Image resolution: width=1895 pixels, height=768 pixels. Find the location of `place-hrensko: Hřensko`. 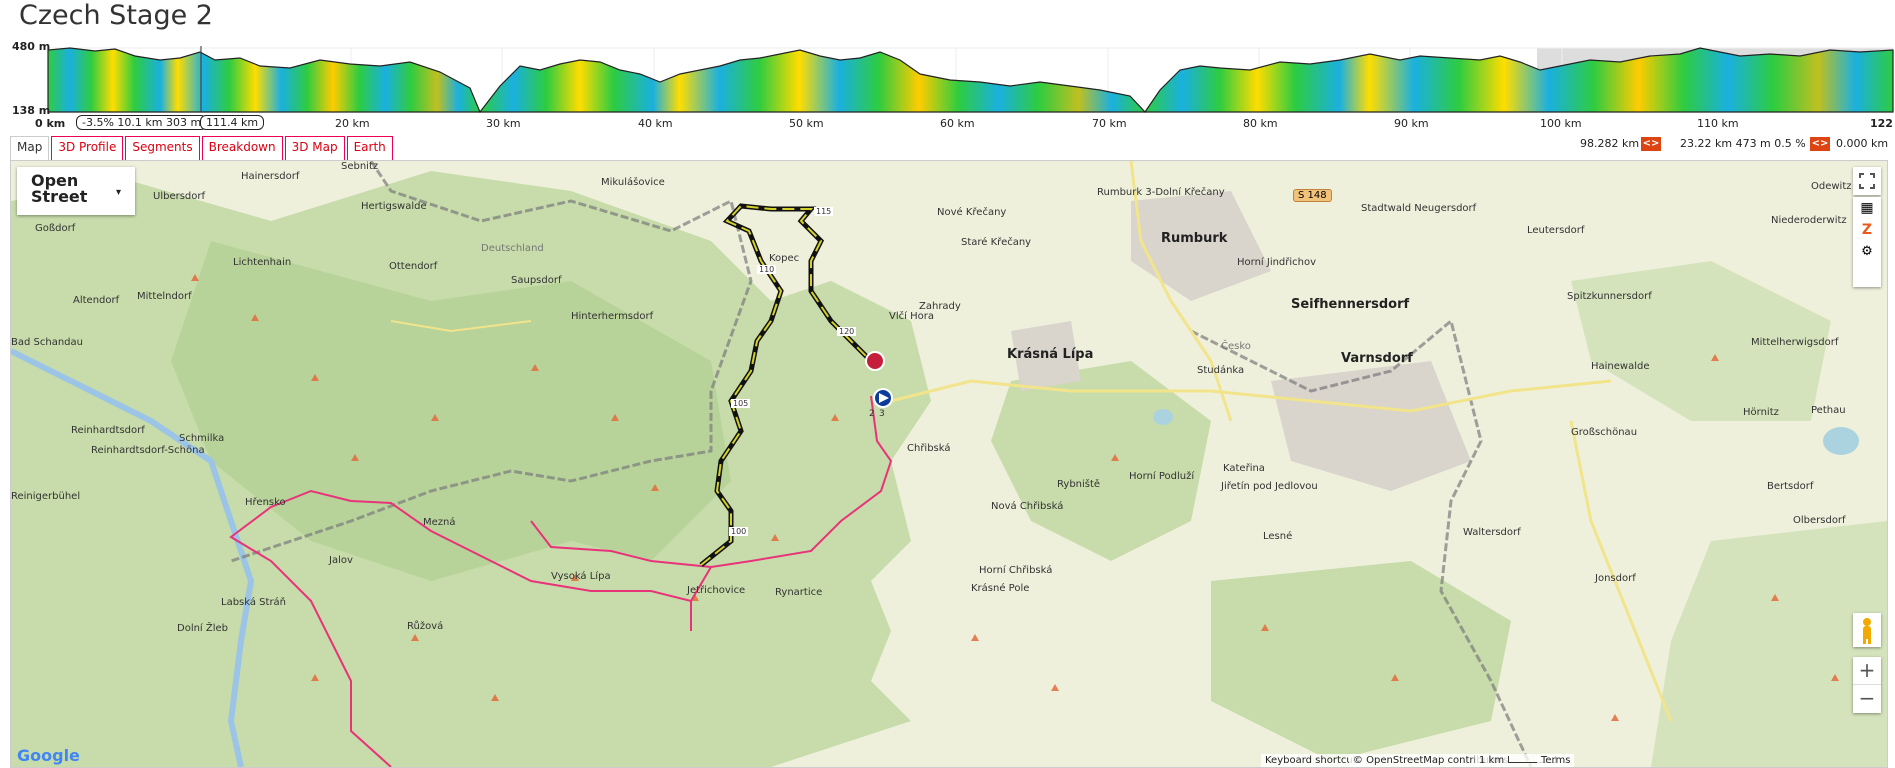

place-hrensko: Hřensko is located at coordinates (265, 502).